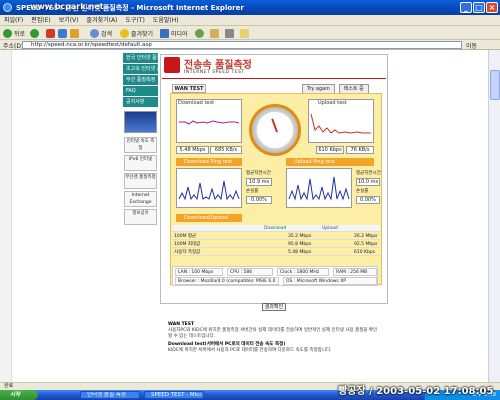 Image resolution: width=500 pixels, height=400 pixels. Describe the element at coordinates (330, 162) in the screenshot. I see `section-upload-ping: Upload Ping test` at that location.